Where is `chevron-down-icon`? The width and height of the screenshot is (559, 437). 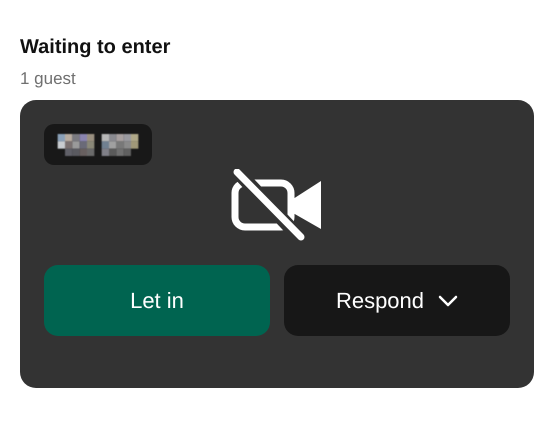 chevron-down-icon is located at coordinates (448, 300).